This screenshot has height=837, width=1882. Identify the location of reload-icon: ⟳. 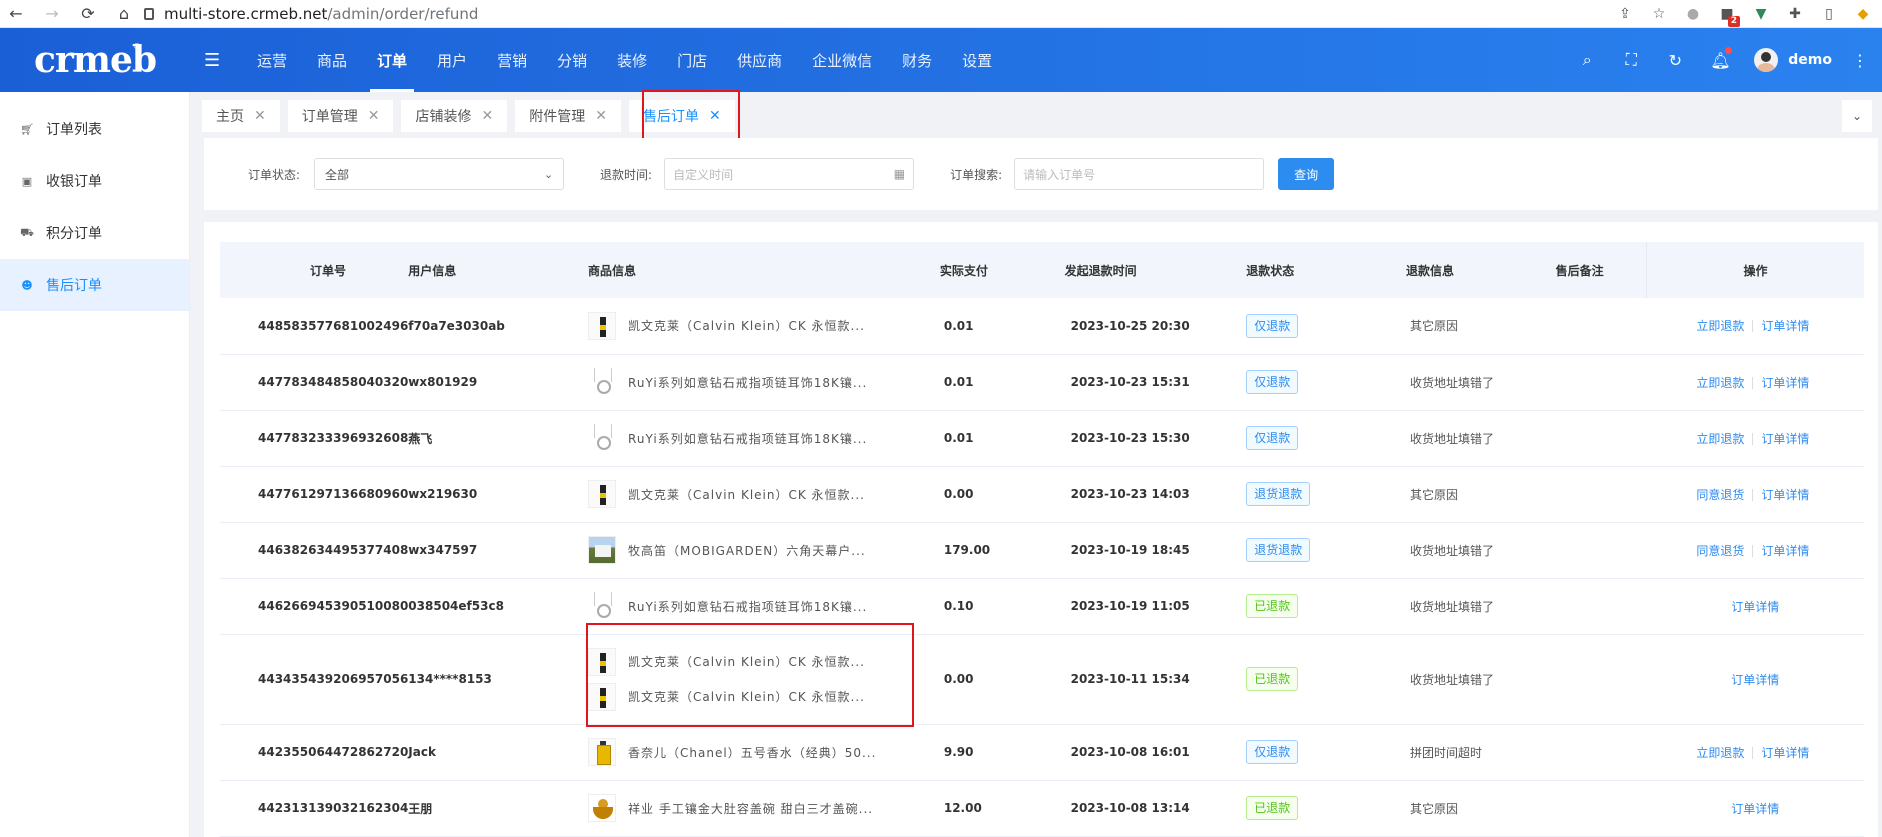
(88, 13).